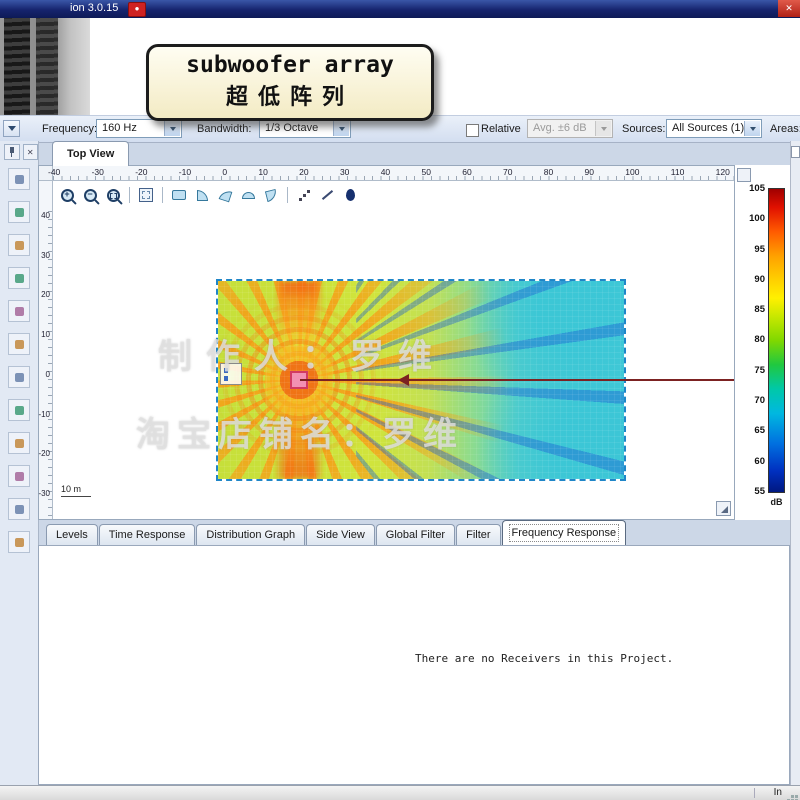  I want to click on averaging-select: Avg. ±6 dB, so click(570, 128).